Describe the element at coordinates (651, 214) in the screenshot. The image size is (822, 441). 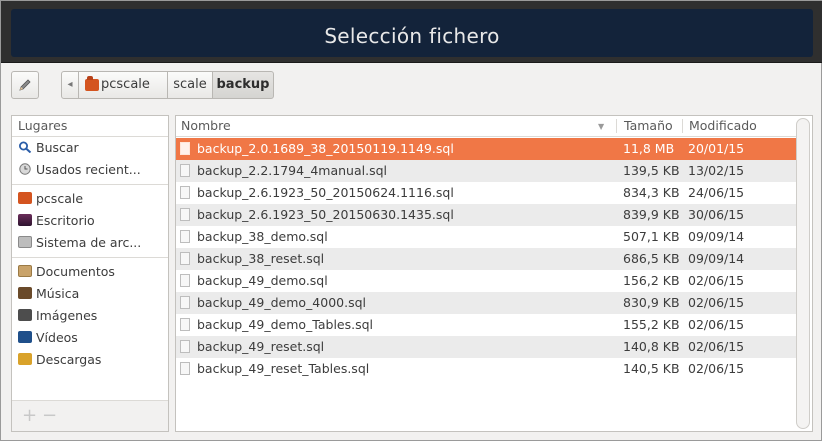
I see `file-size: 839,9 KB` at that location.